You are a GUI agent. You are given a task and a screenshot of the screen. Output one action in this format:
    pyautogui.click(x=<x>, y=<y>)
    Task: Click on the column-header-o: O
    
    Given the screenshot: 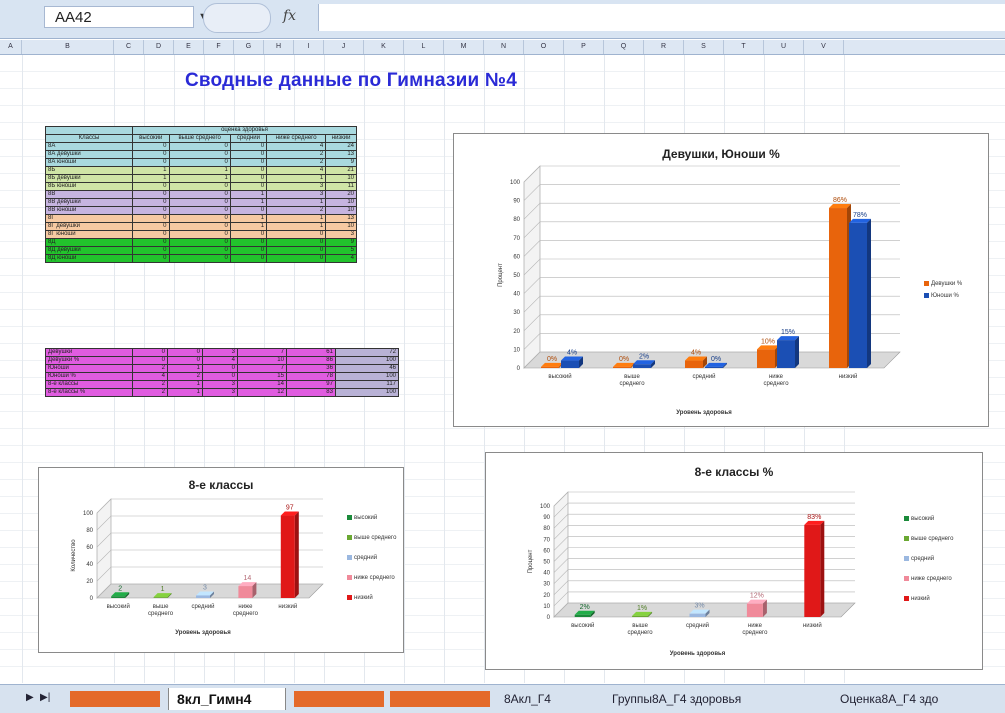 What is the action you would take?
    pyautogui.click(x=544, y=47)
    